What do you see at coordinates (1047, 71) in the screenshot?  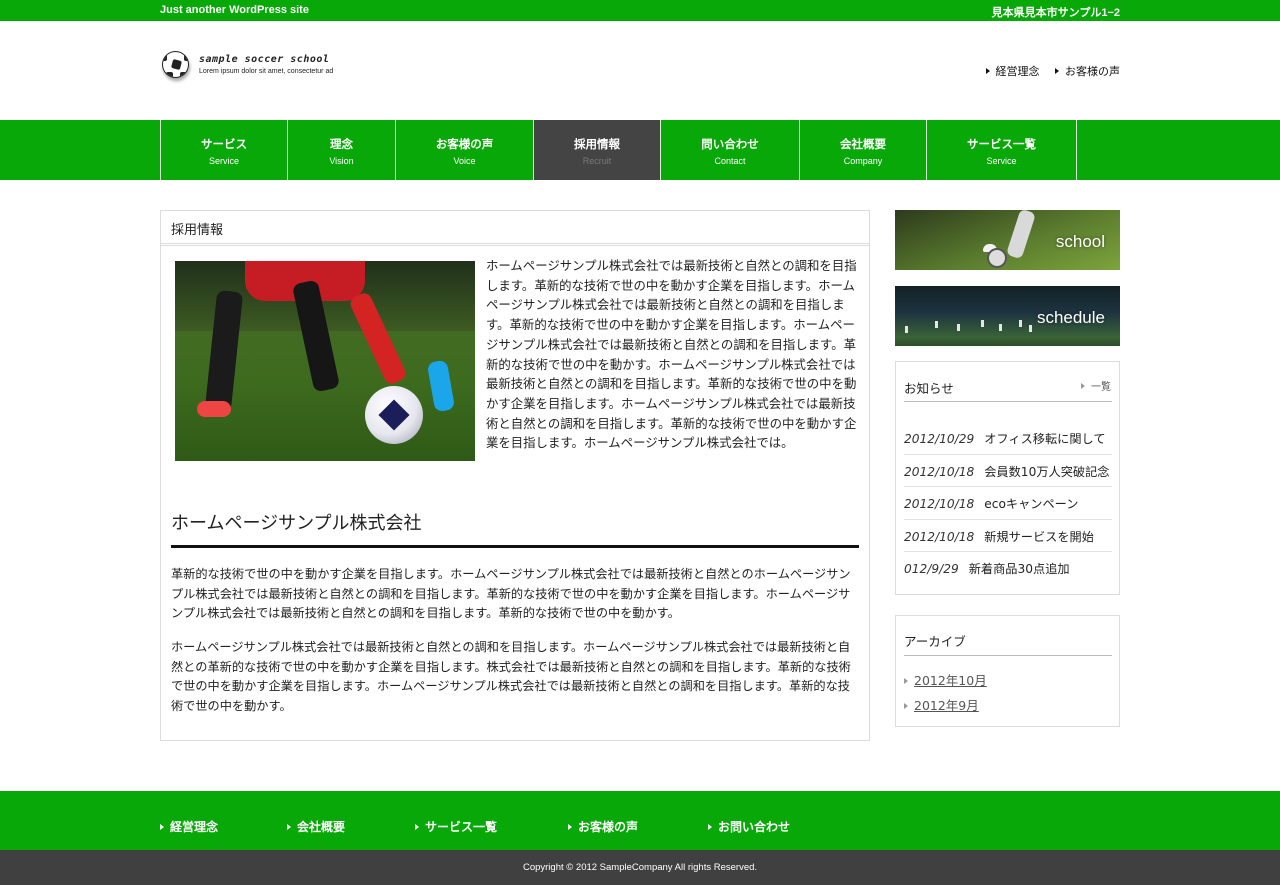 I see `header-links: 経営理念 お客様の声` at bounding box center [1047, 71].